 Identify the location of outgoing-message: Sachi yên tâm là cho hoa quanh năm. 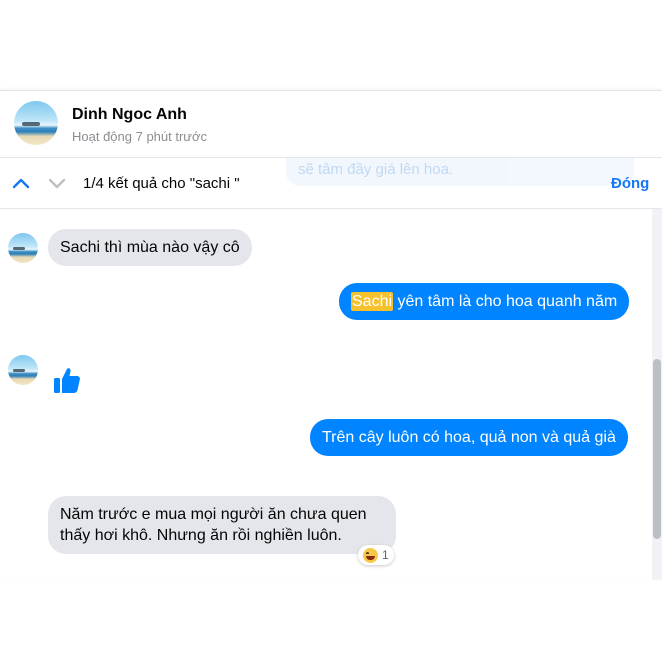
(484, 301).